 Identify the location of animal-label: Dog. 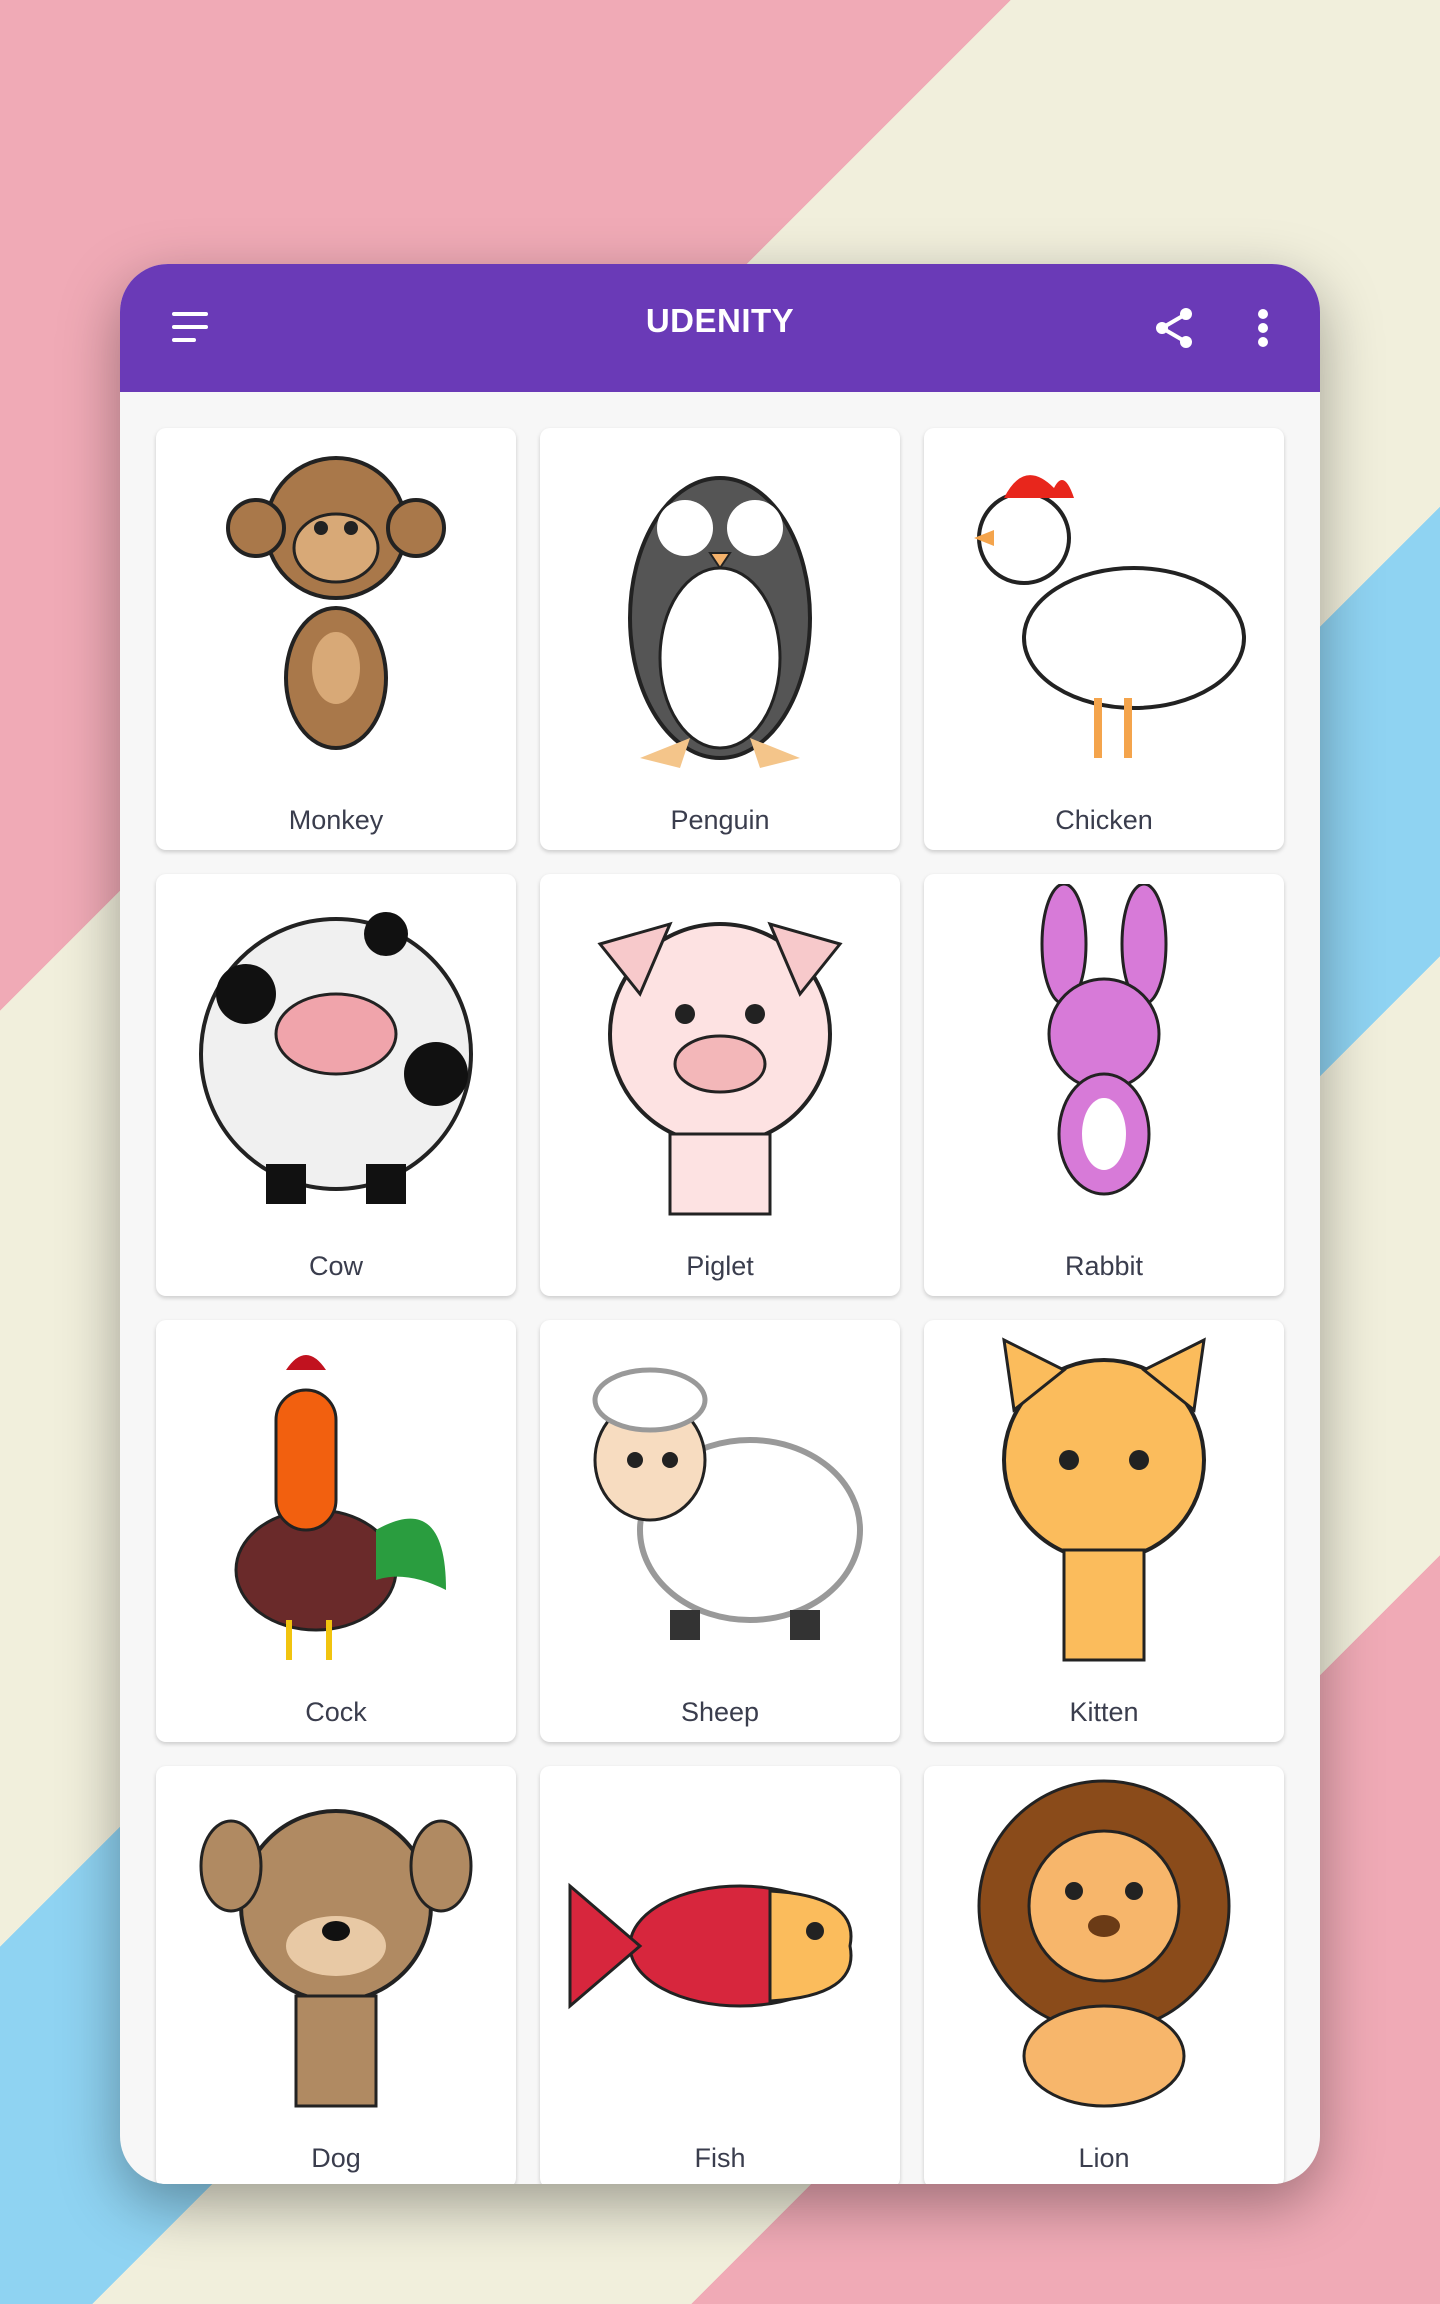
(336, 2158).